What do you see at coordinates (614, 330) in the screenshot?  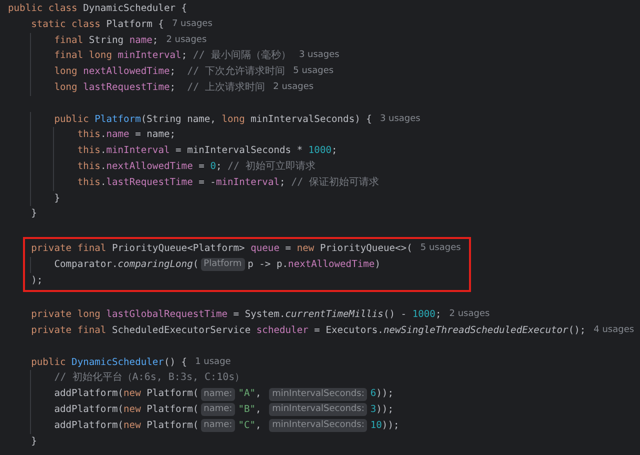 I see `usage-count: 4 usages` at bounding box center [614, 330].